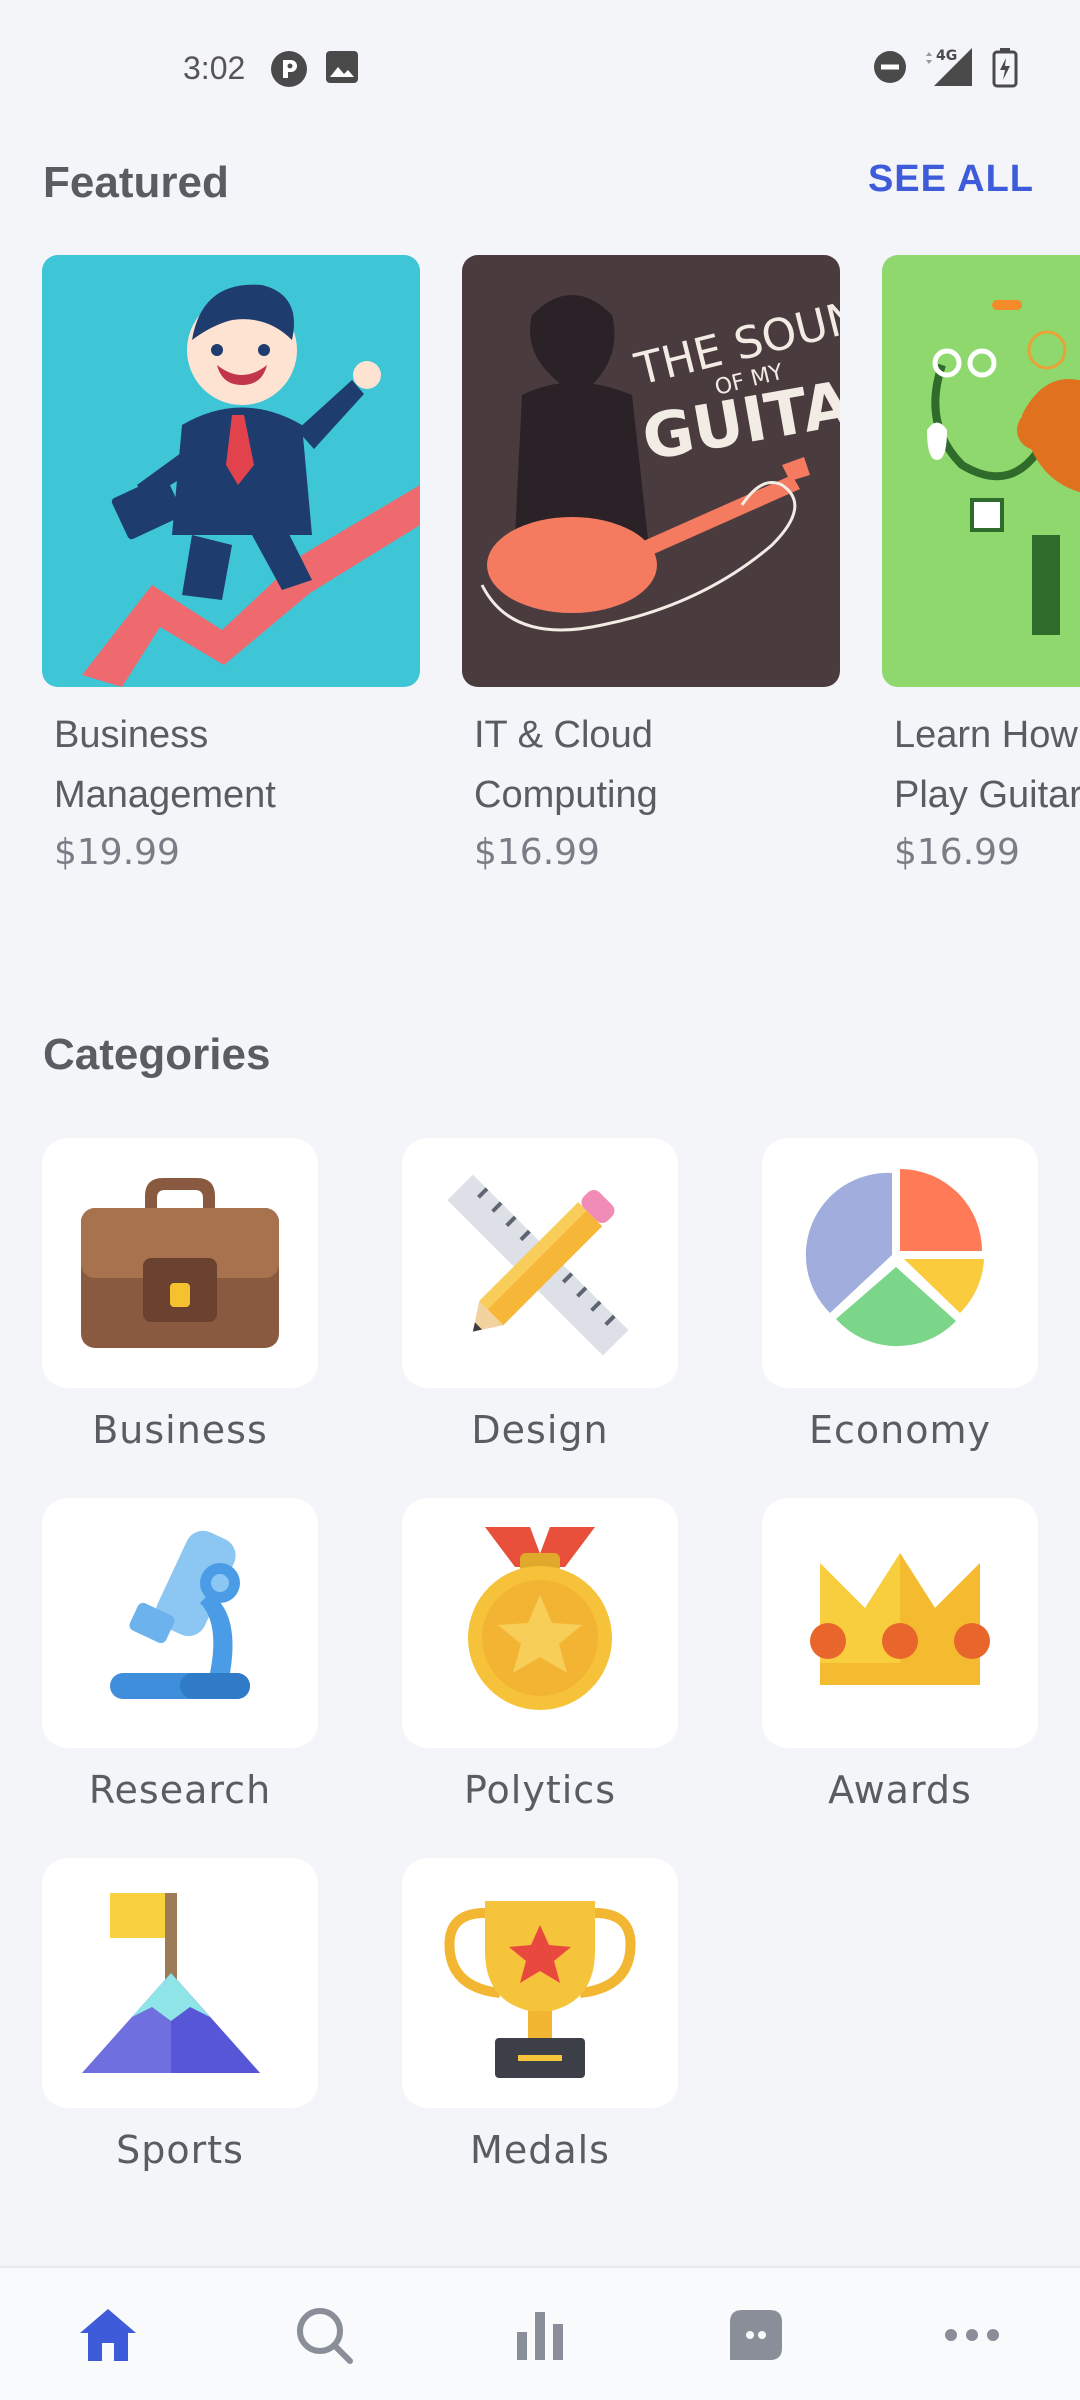 The height and width of the screenshot is (2400, 1080). What do you see at coordinates (289, 71) in the screenshot?
I see `data-saver-icon` at bounding box center [289, 71].